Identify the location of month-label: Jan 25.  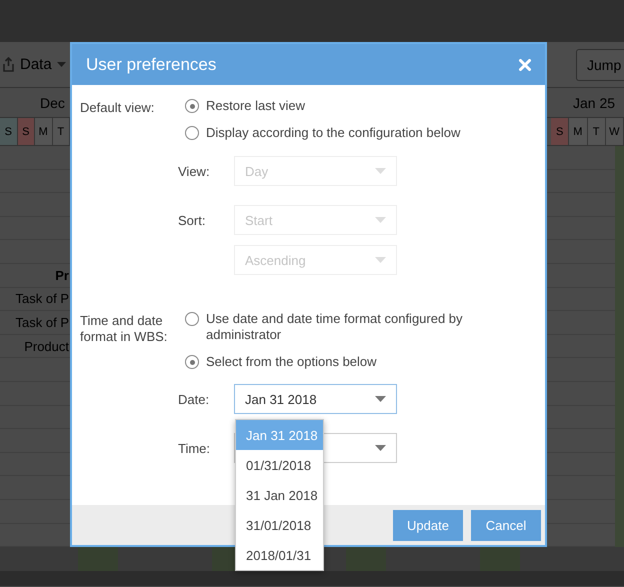
(594, 102).